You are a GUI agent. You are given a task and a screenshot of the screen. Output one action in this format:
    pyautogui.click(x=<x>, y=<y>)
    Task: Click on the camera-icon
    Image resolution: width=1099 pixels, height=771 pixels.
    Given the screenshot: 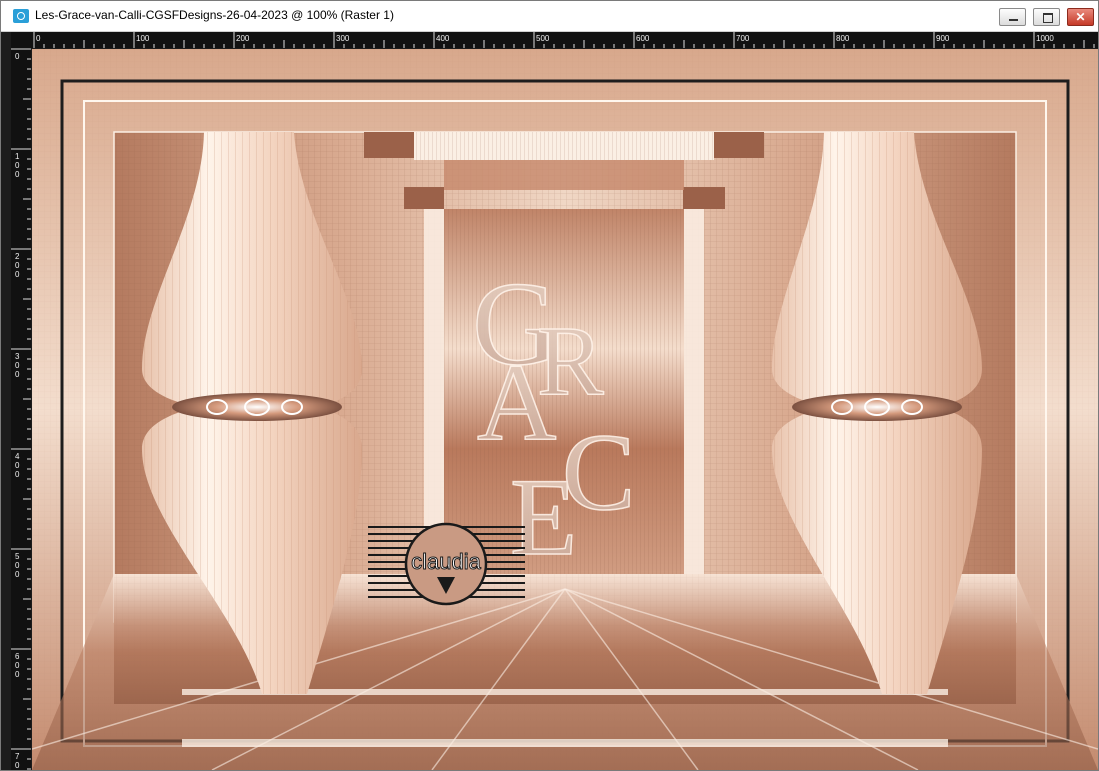 What is the action you would take?
    pyautogui.click(x=21, y=16)
    